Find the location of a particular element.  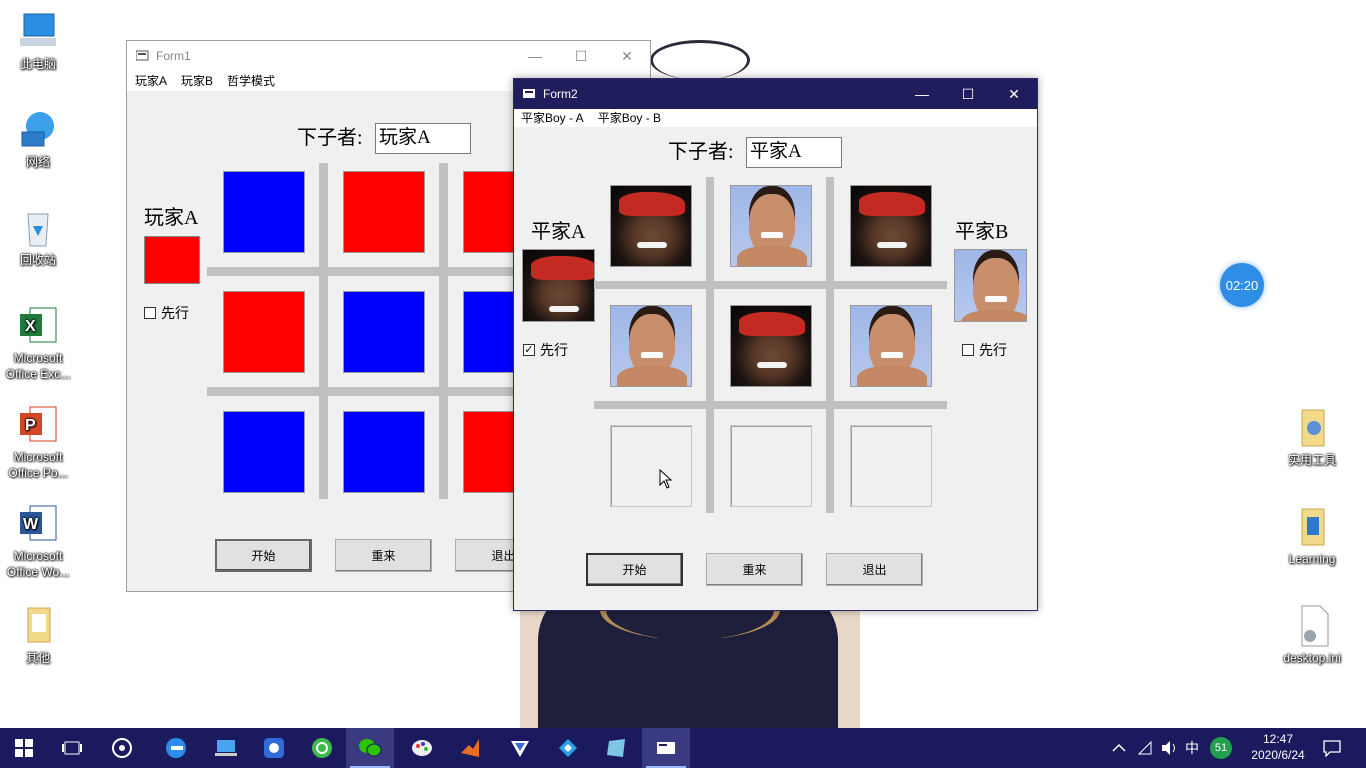

form-app-taskbar-icon is located at coordinates (666, 748).